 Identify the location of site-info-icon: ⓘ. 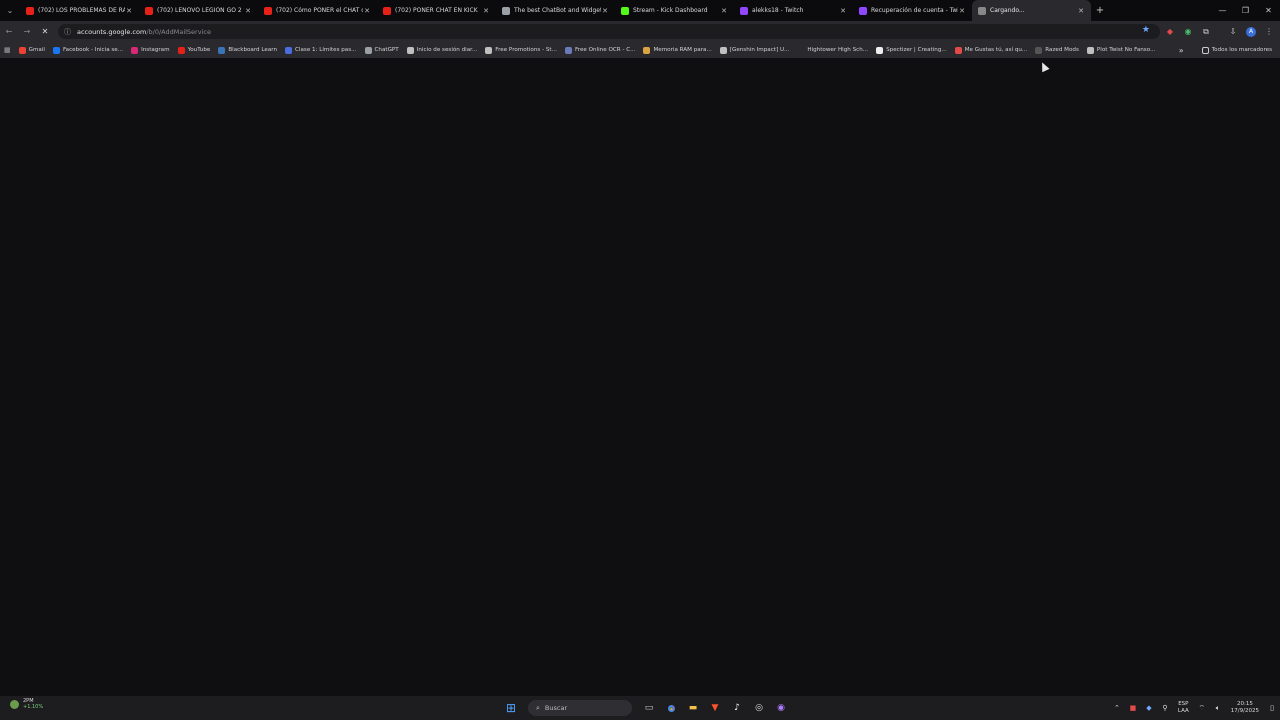
(67, 32).